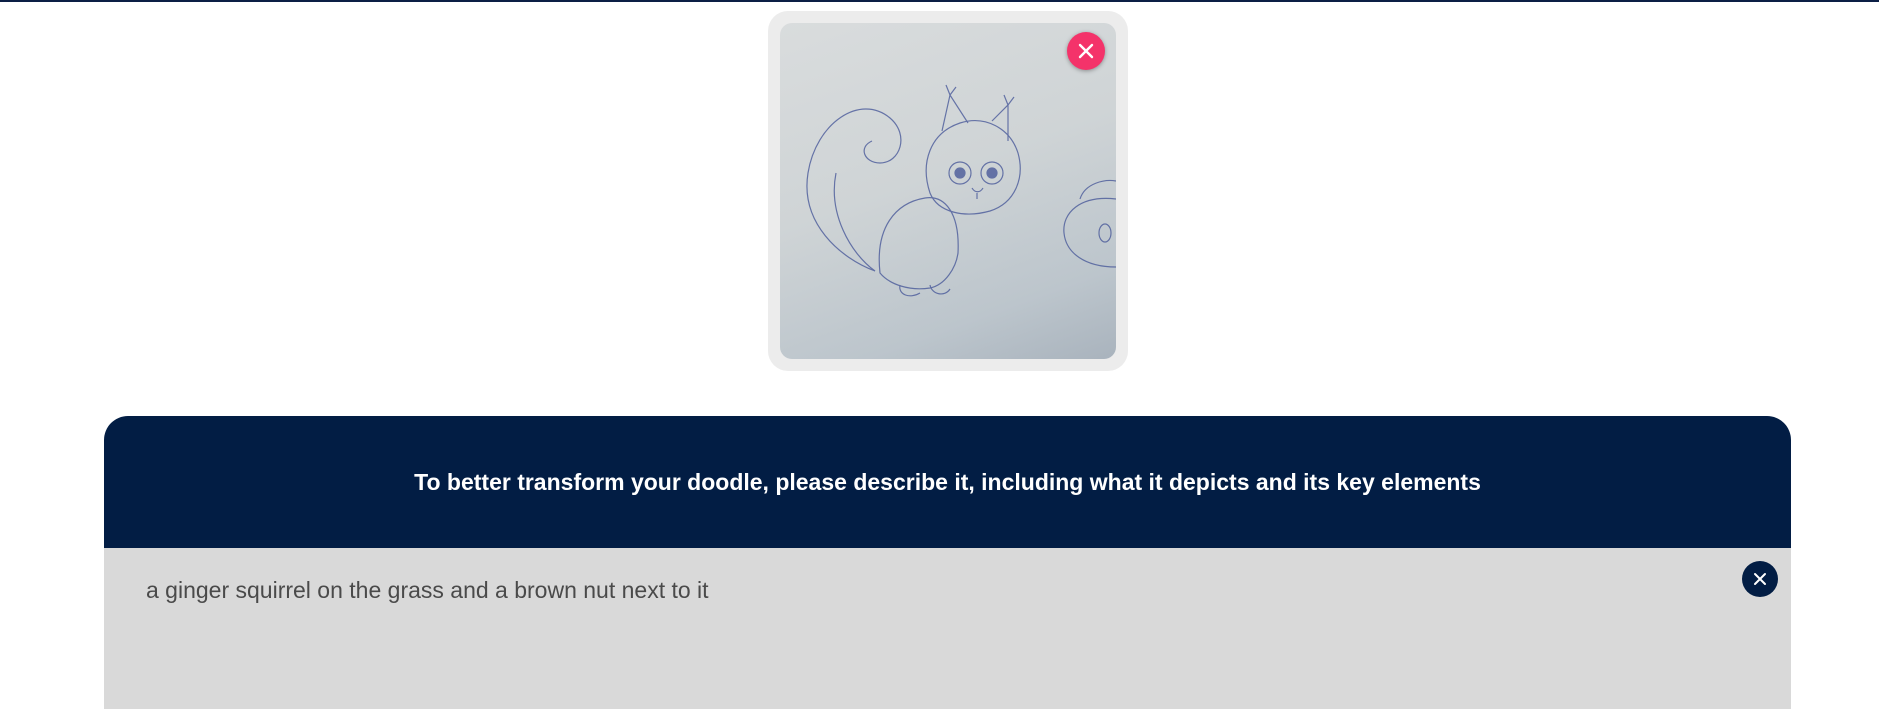  I want to click on doodle-preview-card, so click(948, 191).